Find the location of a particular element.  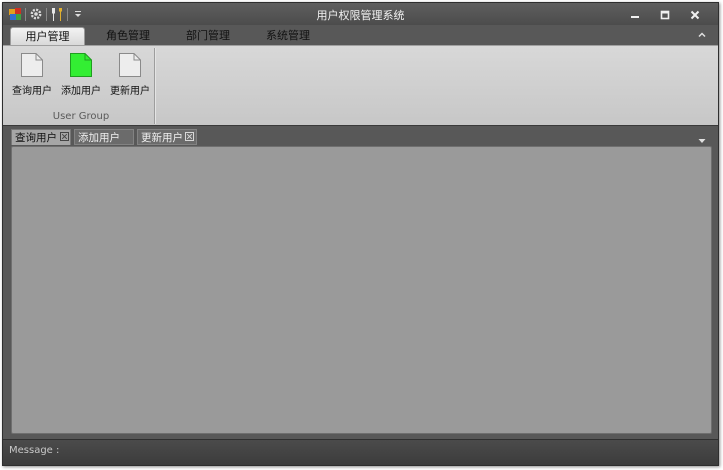

tab-department-management: 部门管理 is located at coordinates (208, 36).